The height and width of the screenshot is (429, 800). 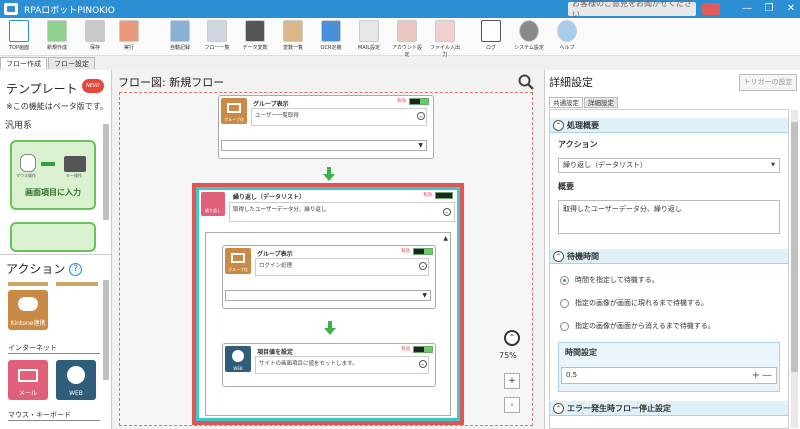 I want to click on arrow-down-icon, so click(x=329, y=174).